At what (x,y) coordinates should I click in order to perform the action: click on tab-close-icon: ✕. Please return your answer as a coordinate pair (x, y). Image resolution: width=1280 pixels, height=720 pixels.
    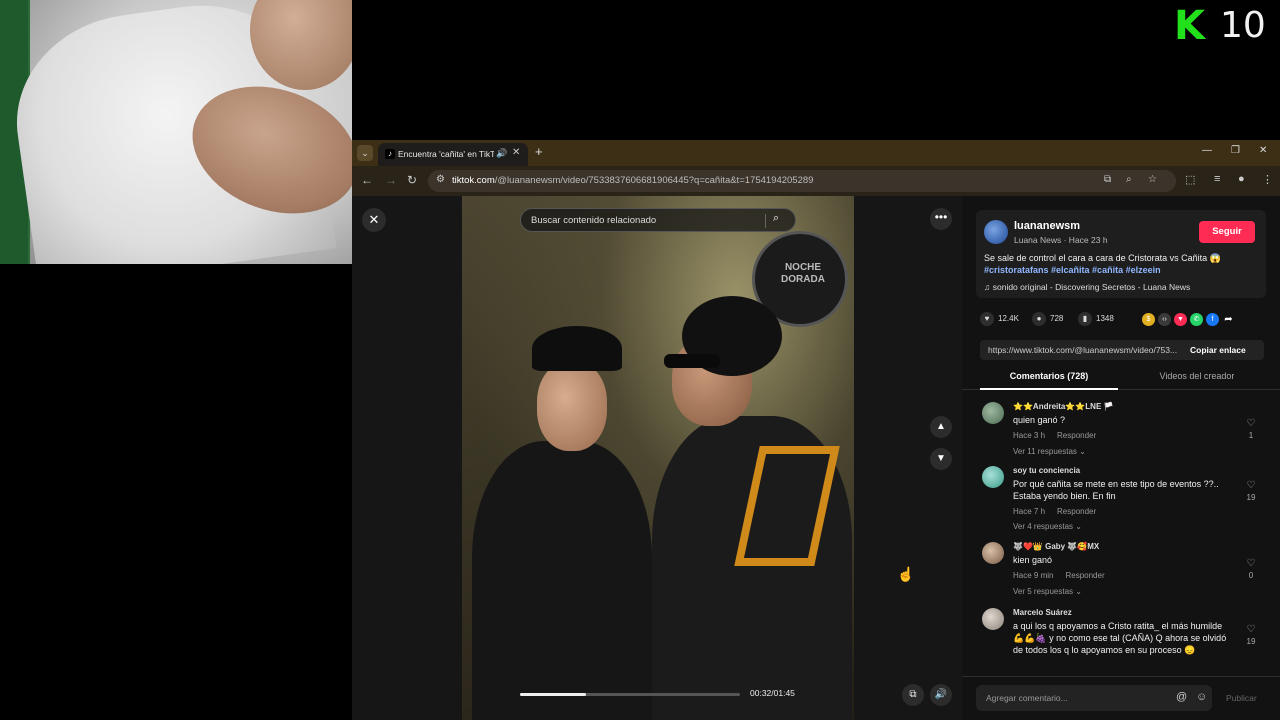
    Looking at the image, I should click on (516, 152).